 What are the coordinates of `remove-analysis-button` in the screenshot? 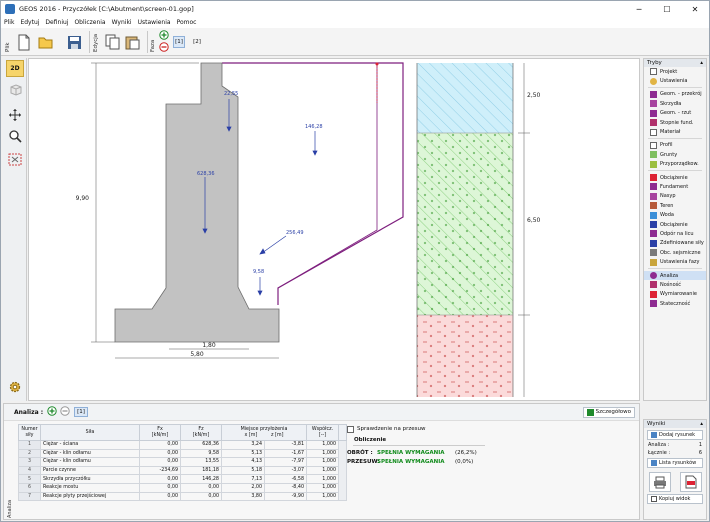 It's located at (65, 412).